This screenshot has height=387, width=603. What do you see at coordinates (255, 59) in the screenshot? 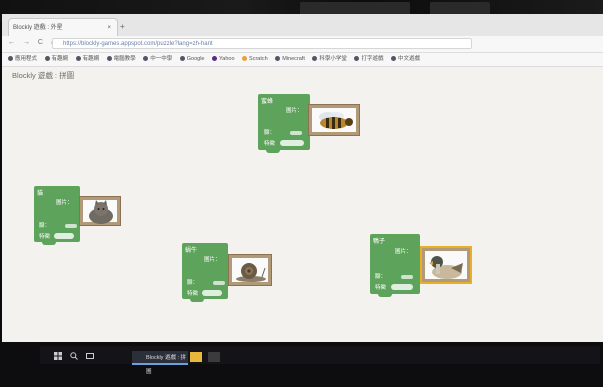
I see `bookmark-item: Scratch` at bounding box center [255, 59].